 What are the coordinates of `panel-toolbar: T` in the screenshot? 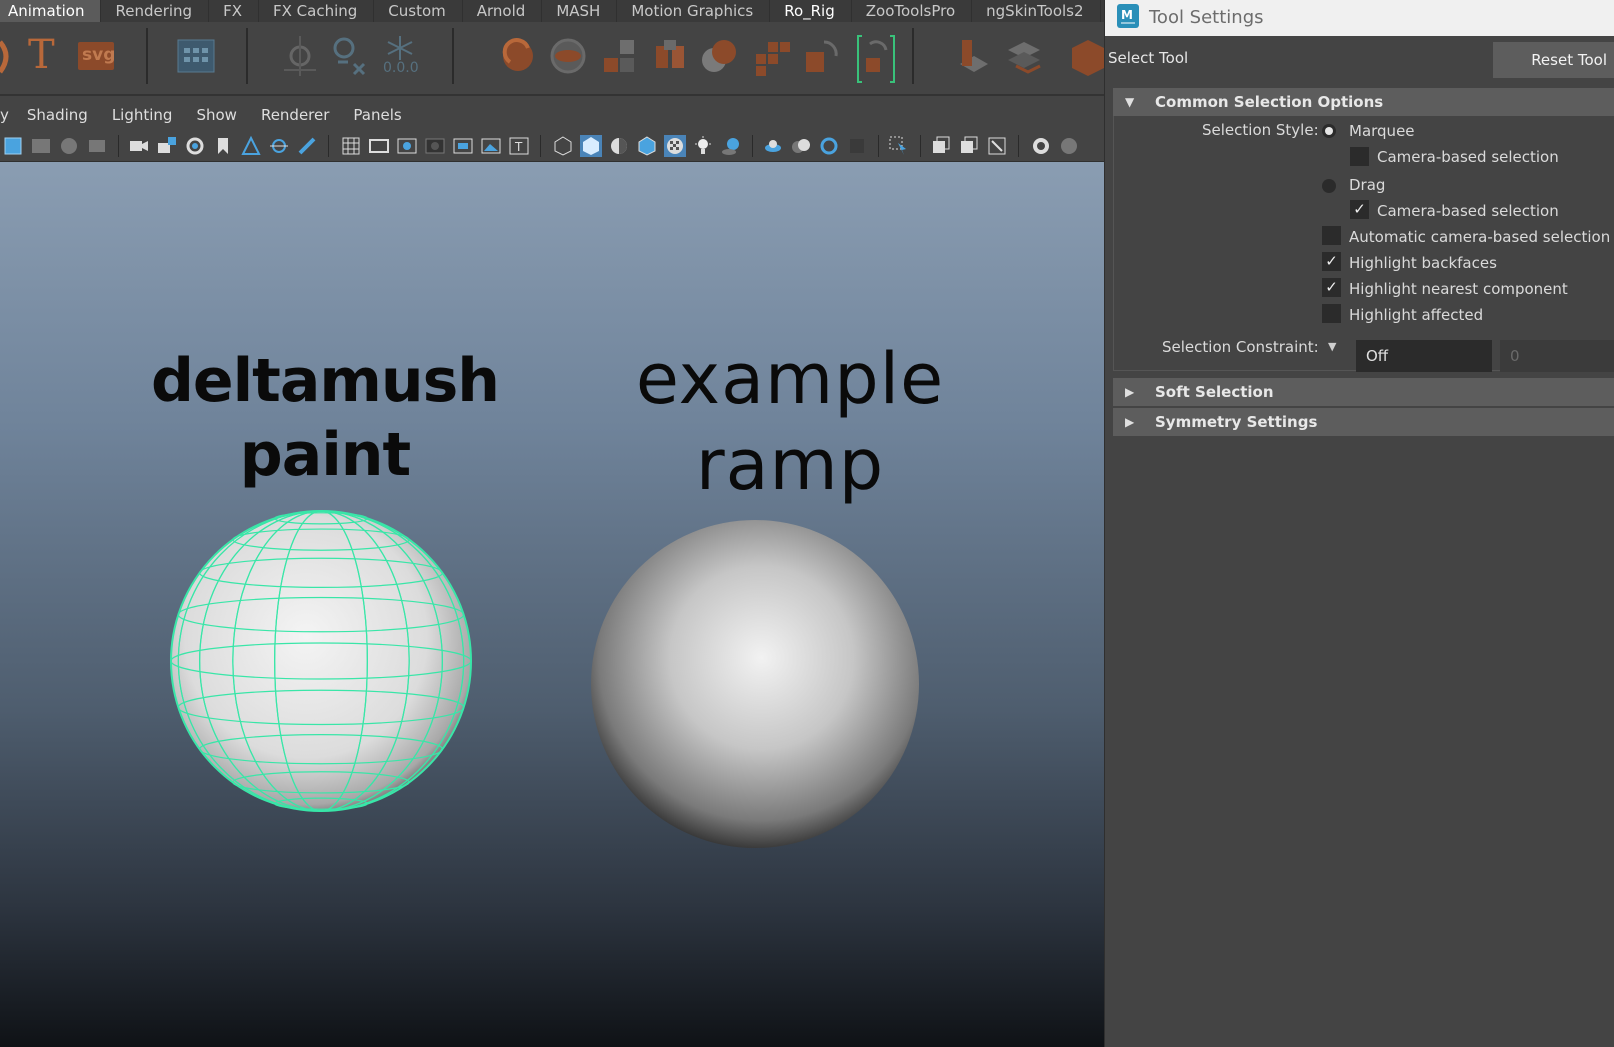 It's located at (552, 146).